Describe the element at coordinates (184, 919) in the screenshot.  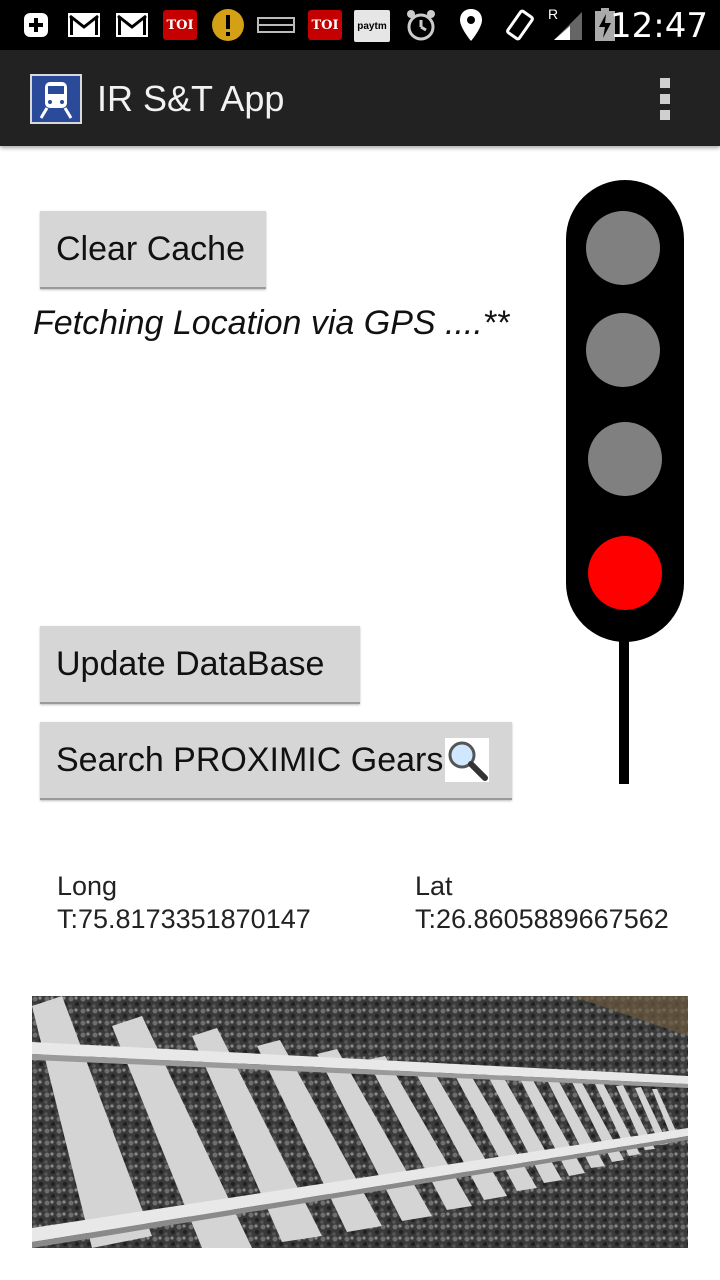
I see `longitude-value: T:75.8173351870147` at that location.